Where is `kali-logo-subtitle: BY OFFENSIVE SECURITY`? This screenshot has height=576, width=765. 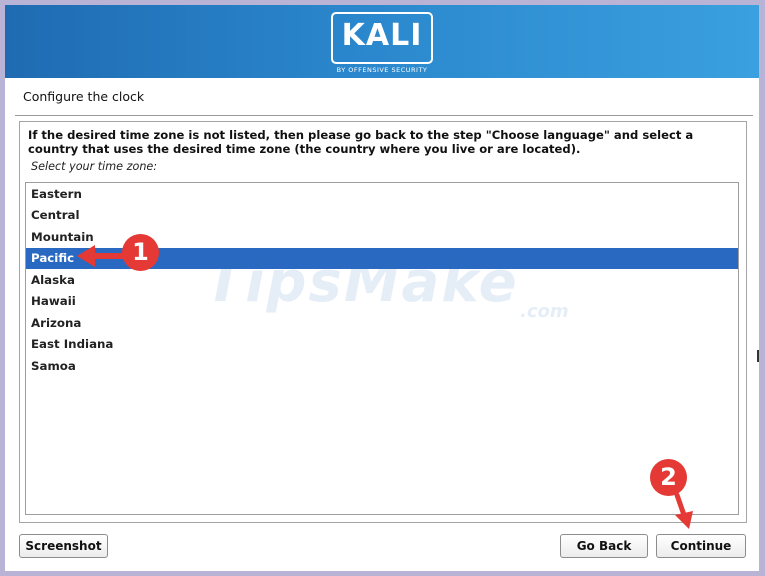
kali-logo-subtitle: BY OFFENSIVE SECURITY is located at coordinates (382, 70).